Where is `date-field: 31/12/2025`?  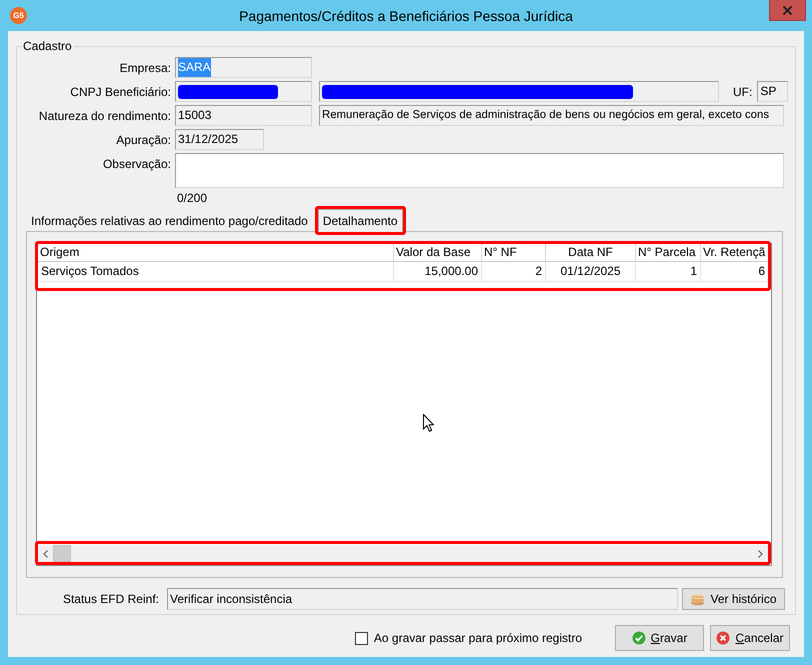 date-field: 31/12/2025 is located at coordinates (219, 139).